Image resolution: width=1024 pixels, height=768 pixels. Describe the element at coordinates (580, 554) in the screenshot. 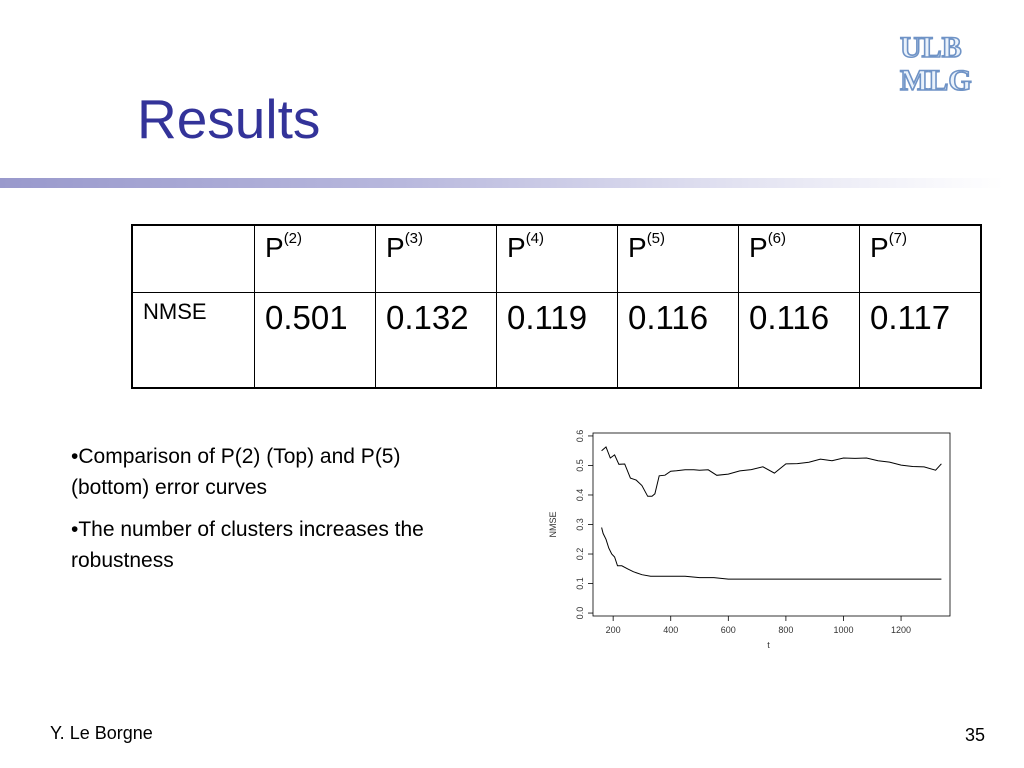

I see `y-tick-label: 0.2` at that location.